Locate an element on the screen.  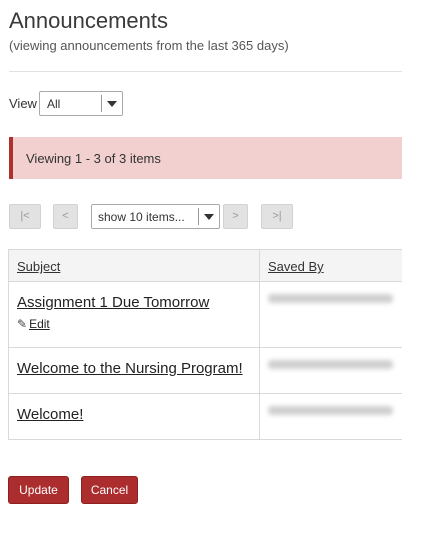
subject-cell: Welcome to the Nursing Program! is located at coordinates (134, 370).